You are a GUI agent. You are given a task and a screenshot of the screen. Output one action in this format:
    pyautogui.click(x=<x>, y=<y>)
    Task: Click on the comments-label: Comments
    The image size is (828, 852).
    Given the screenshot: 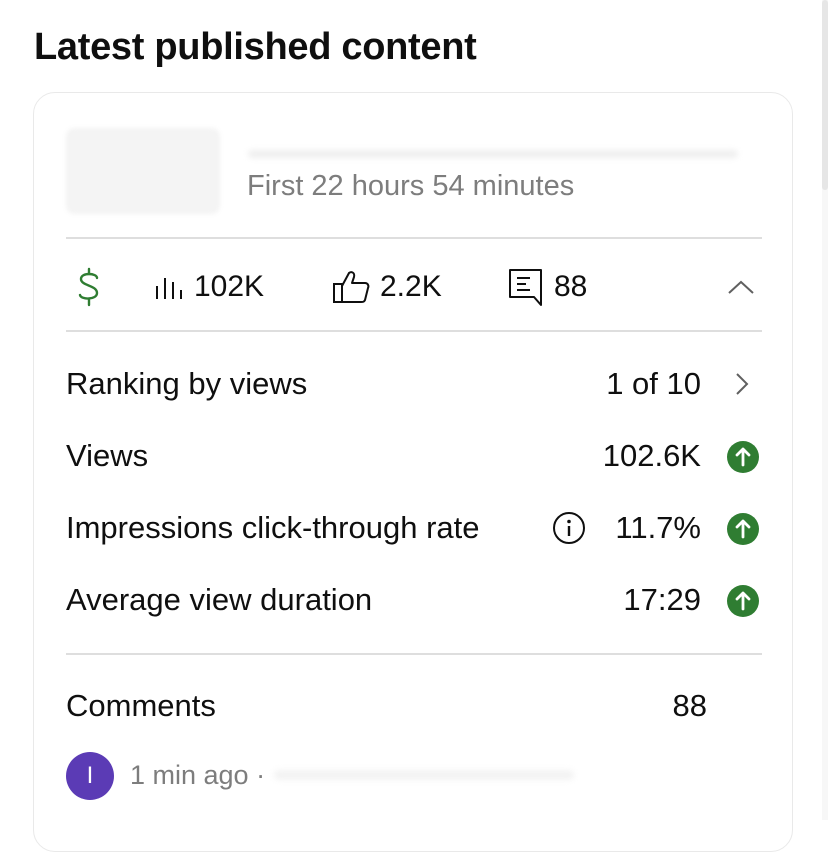 What is the action you would take?
    pyautogui.click(x=141, y=705)
    